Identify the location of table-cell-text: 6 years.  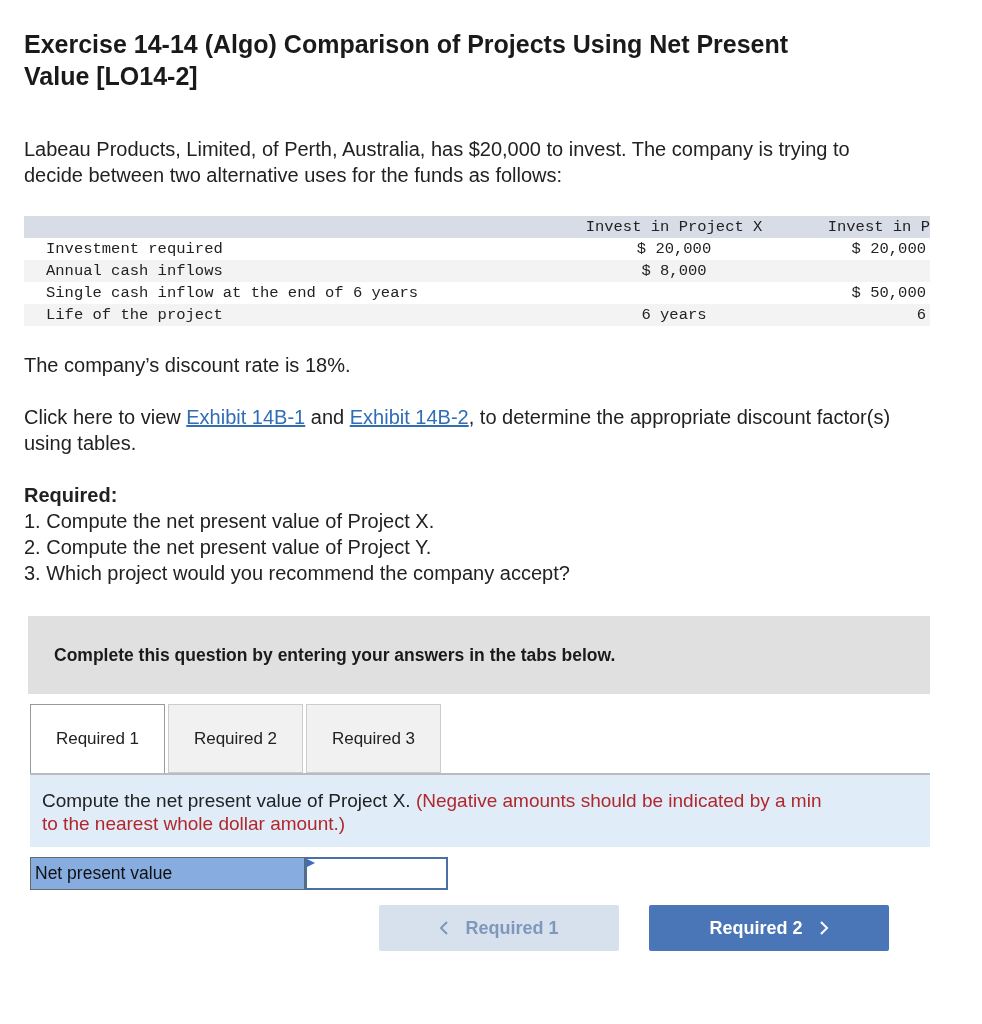
(674, 315).